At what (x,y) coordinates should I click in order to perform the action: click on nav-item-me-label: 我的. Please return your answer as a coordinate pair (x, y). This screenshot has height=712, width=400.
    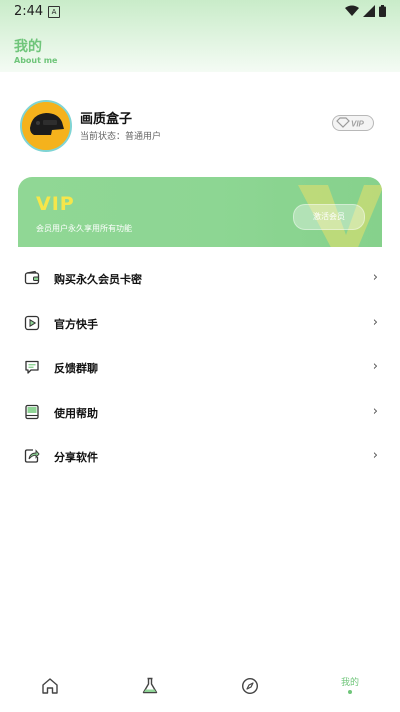
    Looking at the image, I should click on (349, 683).